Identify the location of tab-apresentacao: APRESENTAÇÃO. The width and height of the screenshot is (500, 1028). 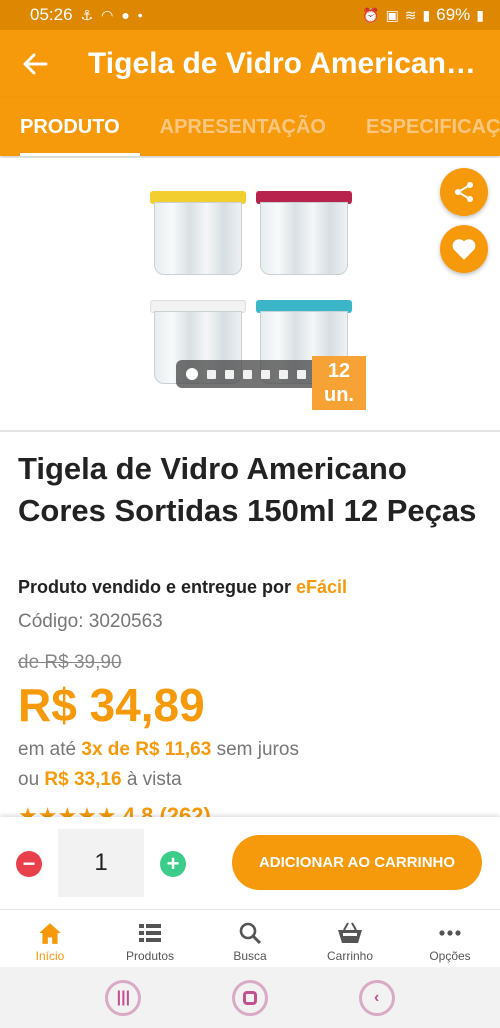
(243, 127).